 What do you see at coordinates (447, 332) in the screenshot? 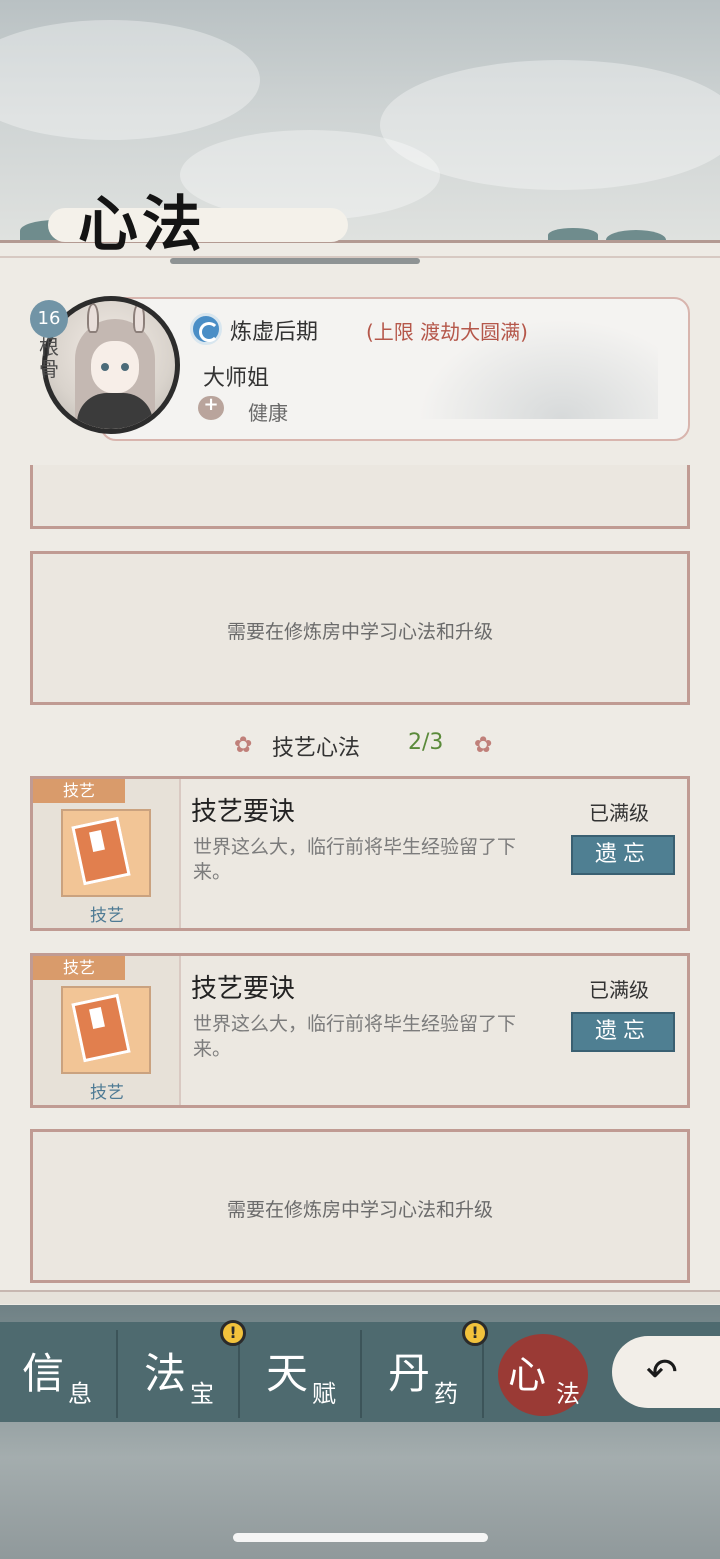
I see `realm-limit: (上限 渡劫大圆满)` at bounding box center [447, 332].